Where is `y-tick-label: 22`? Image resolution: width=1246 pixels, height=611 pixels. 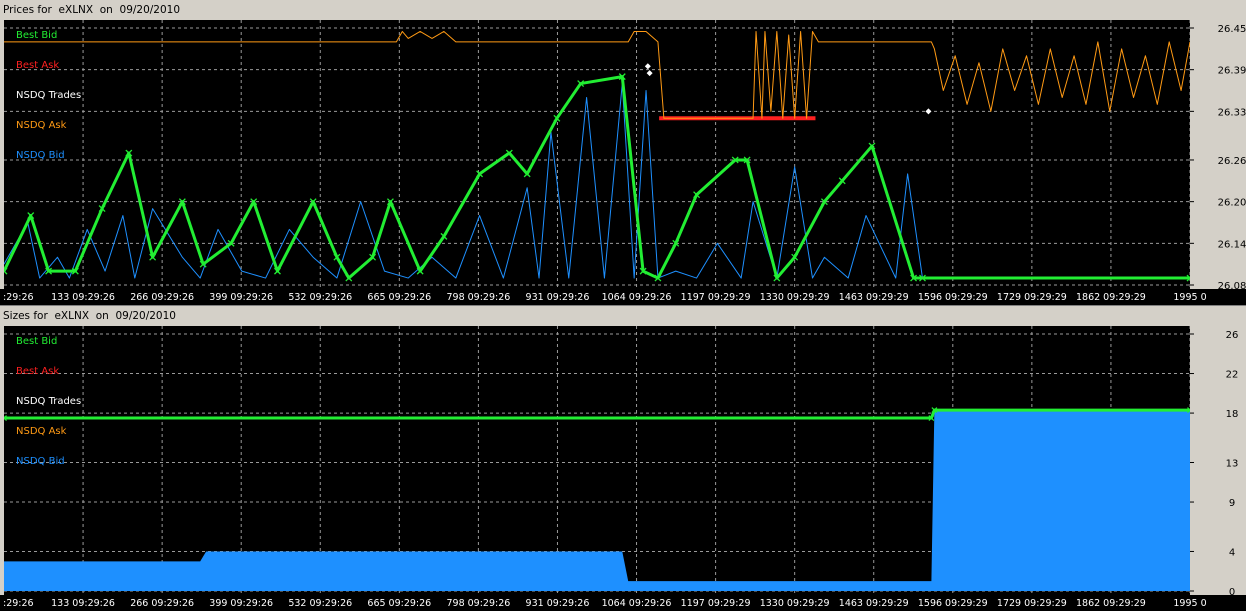 y-tick-label: 22 is located at coordinates (1232, 375).